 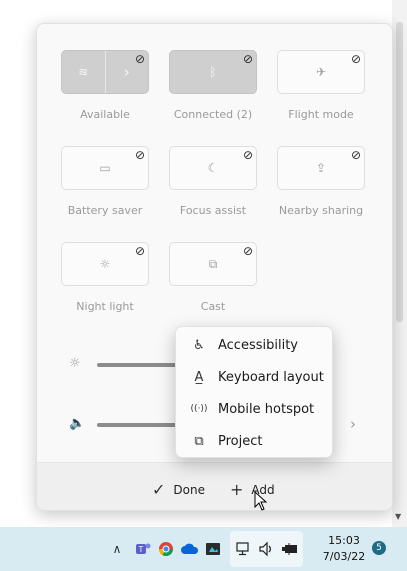 What do you see at coordinates (199, 441) in the screenshot?
I see `project-icon: ⧉` at bounding box center [199, 441].